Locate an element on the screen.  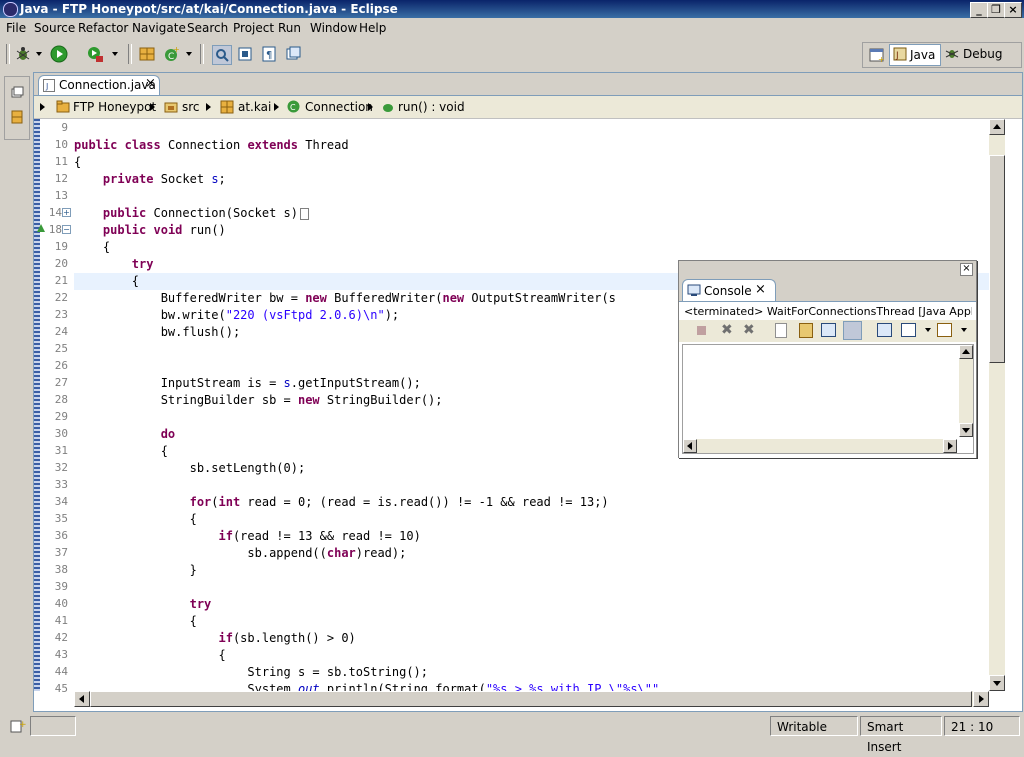
open-console-icon is located at coordinates (944, 330).